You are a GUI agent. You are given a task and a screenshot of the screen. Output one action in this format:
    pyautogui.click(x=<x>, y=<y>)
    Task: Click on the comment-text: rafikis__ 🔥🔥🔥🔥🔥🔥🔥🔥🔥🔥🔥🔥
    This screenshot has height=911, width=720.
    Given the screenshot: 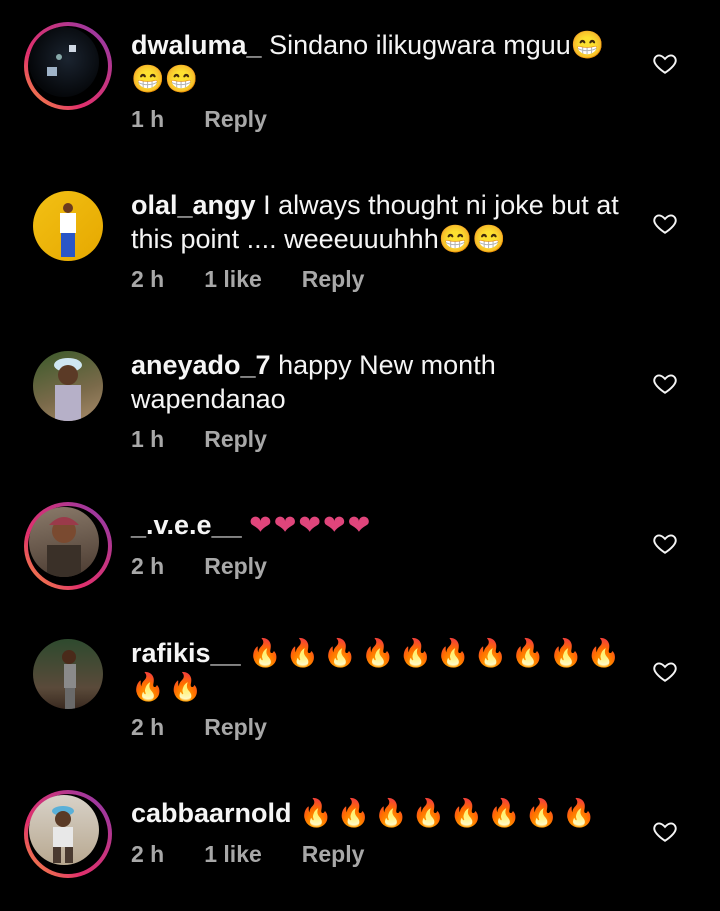 What is the action you would take?
    pyautogui.click(x=381, y=670)
    